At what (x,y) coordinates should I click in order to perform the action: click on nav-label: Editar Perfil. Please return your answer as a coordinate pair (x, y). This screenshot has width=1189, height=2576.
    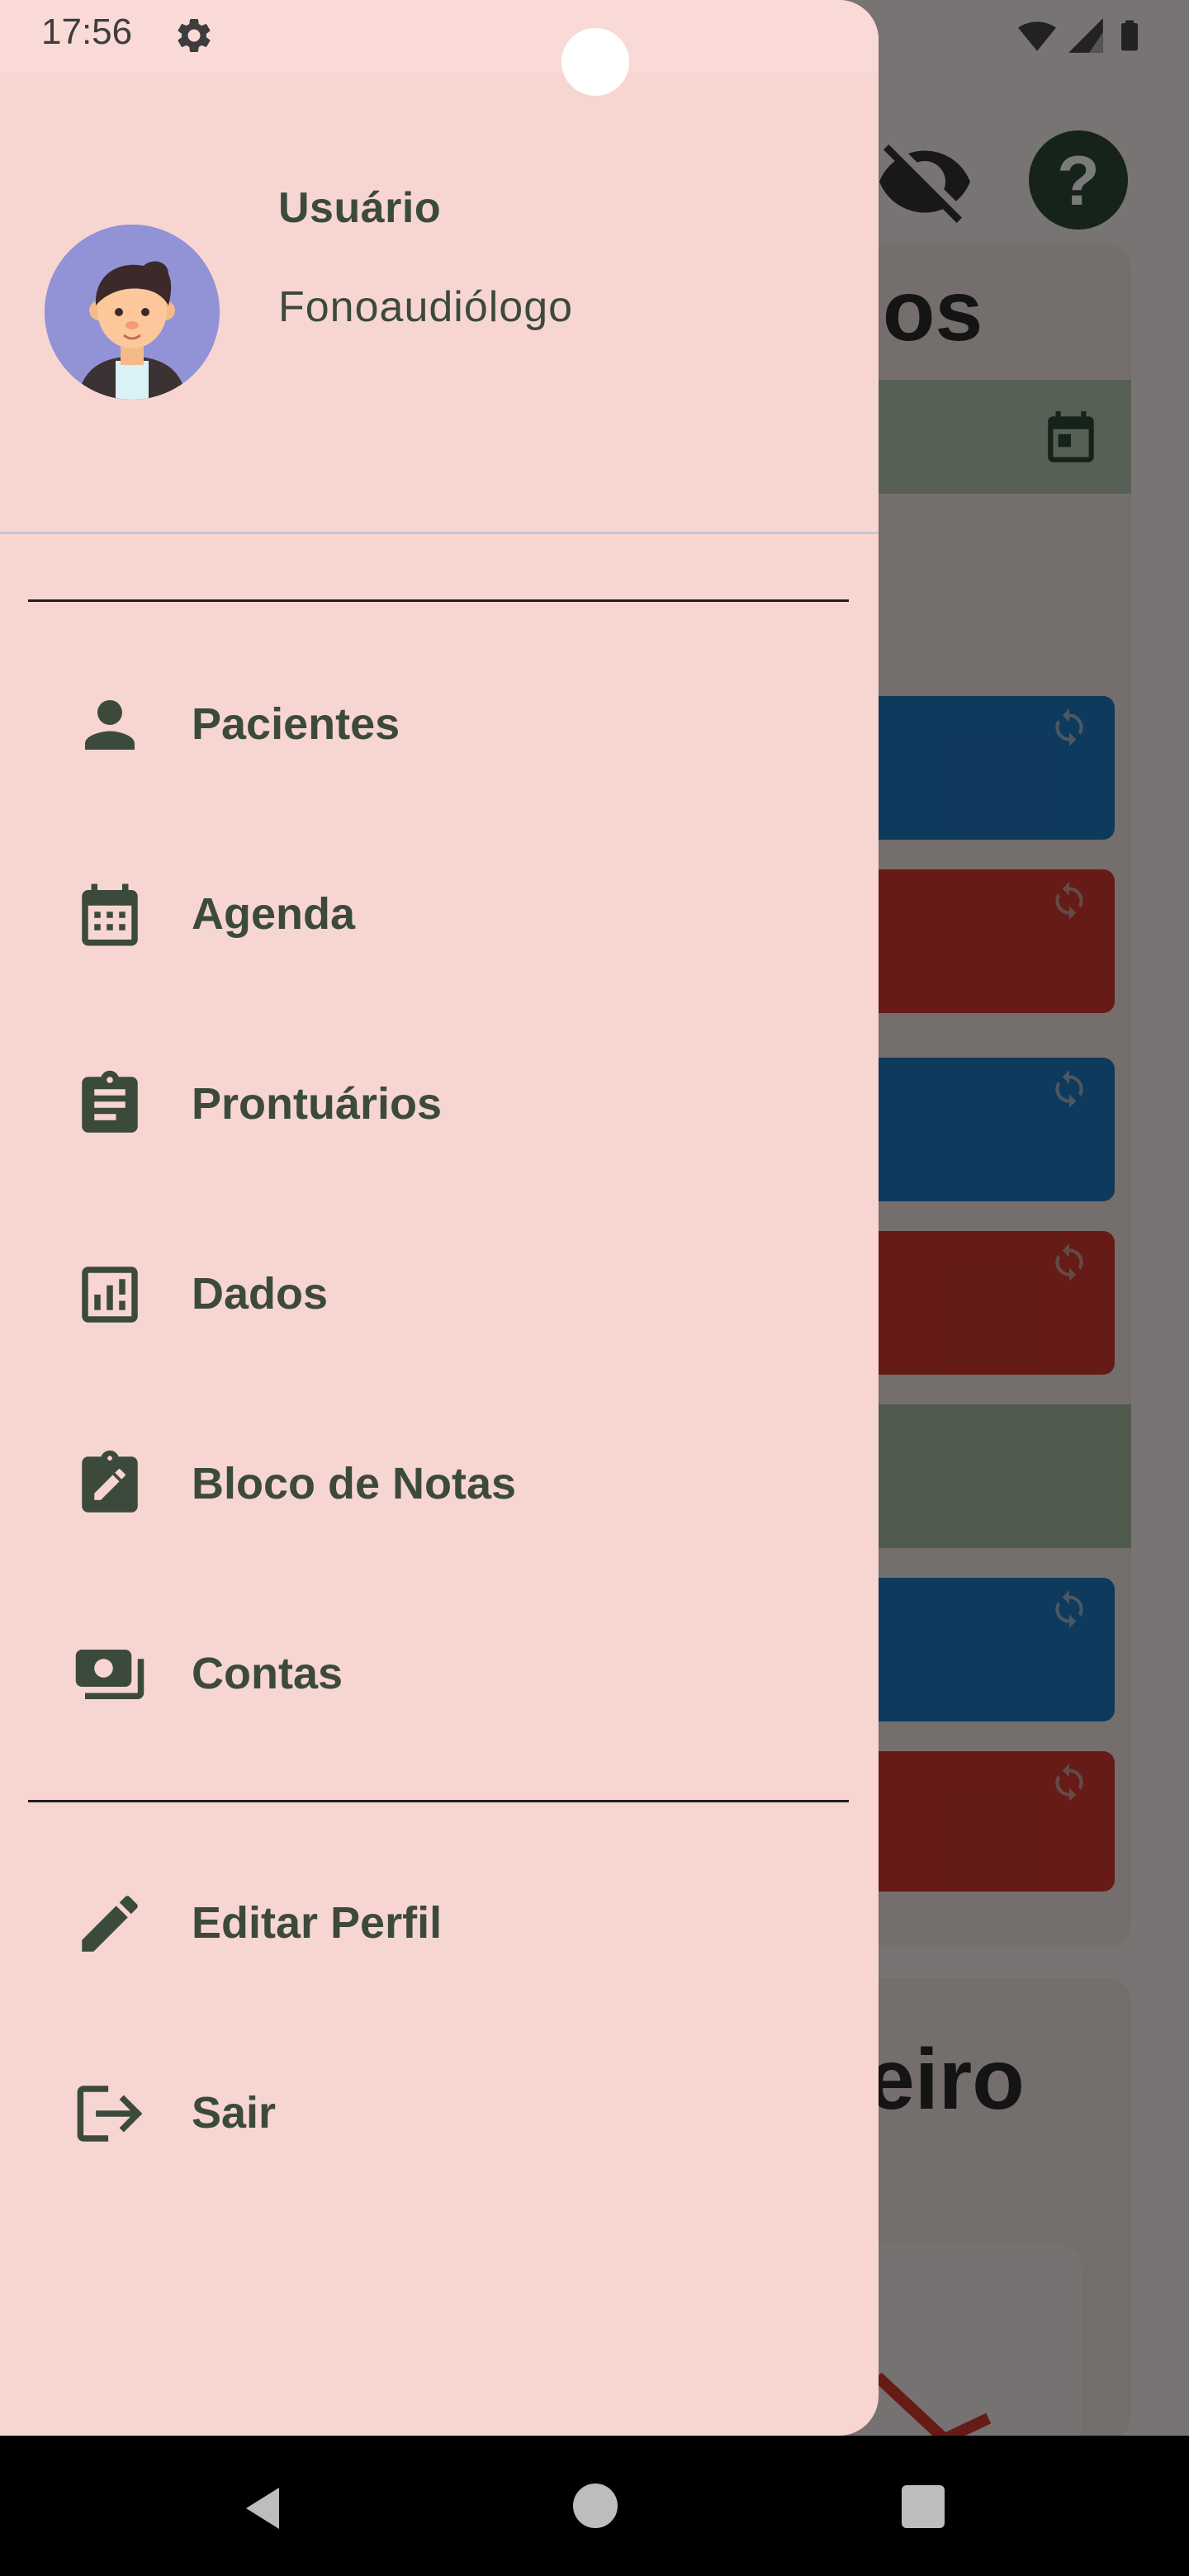
    Looking at the image, I should click on (317, 1923).